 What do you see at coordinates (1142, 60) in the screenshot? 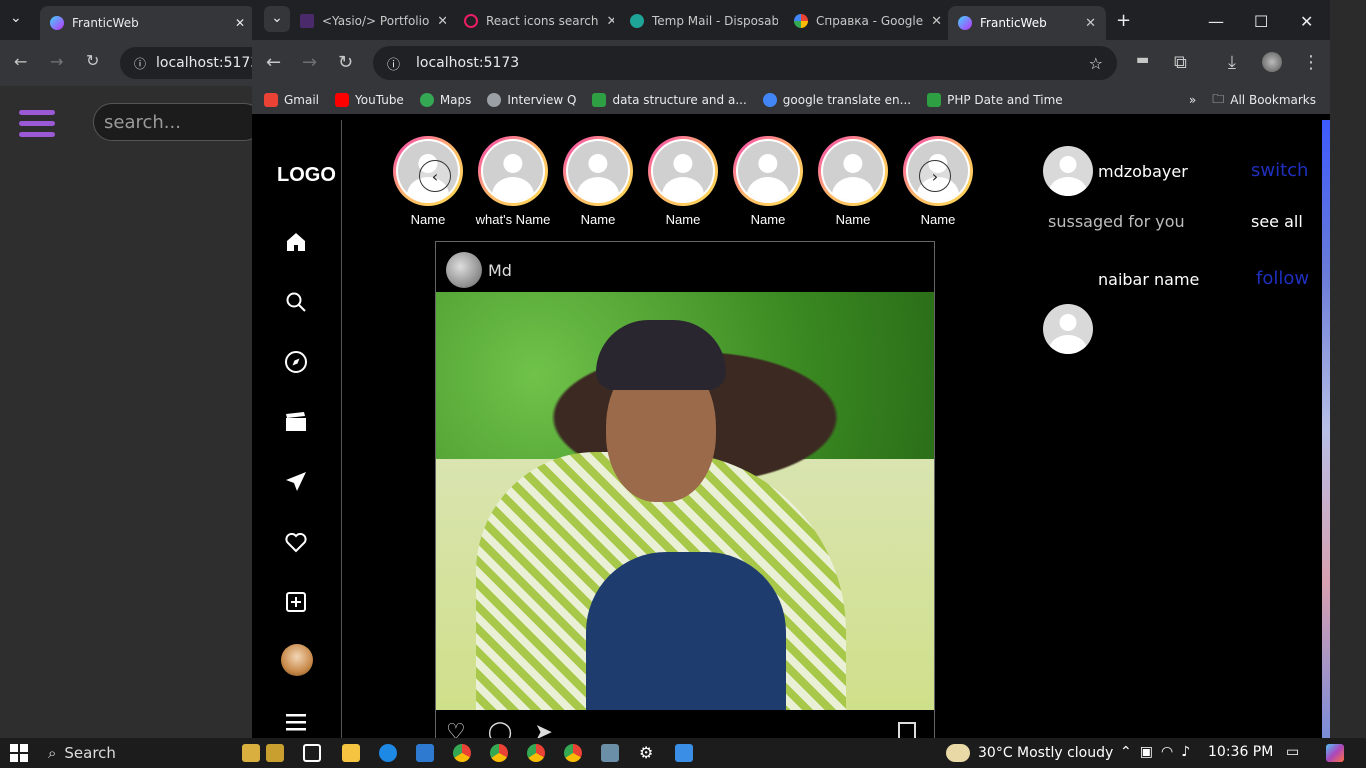
I see `extension-icon: ▬` at bounding box center [1142, 60].